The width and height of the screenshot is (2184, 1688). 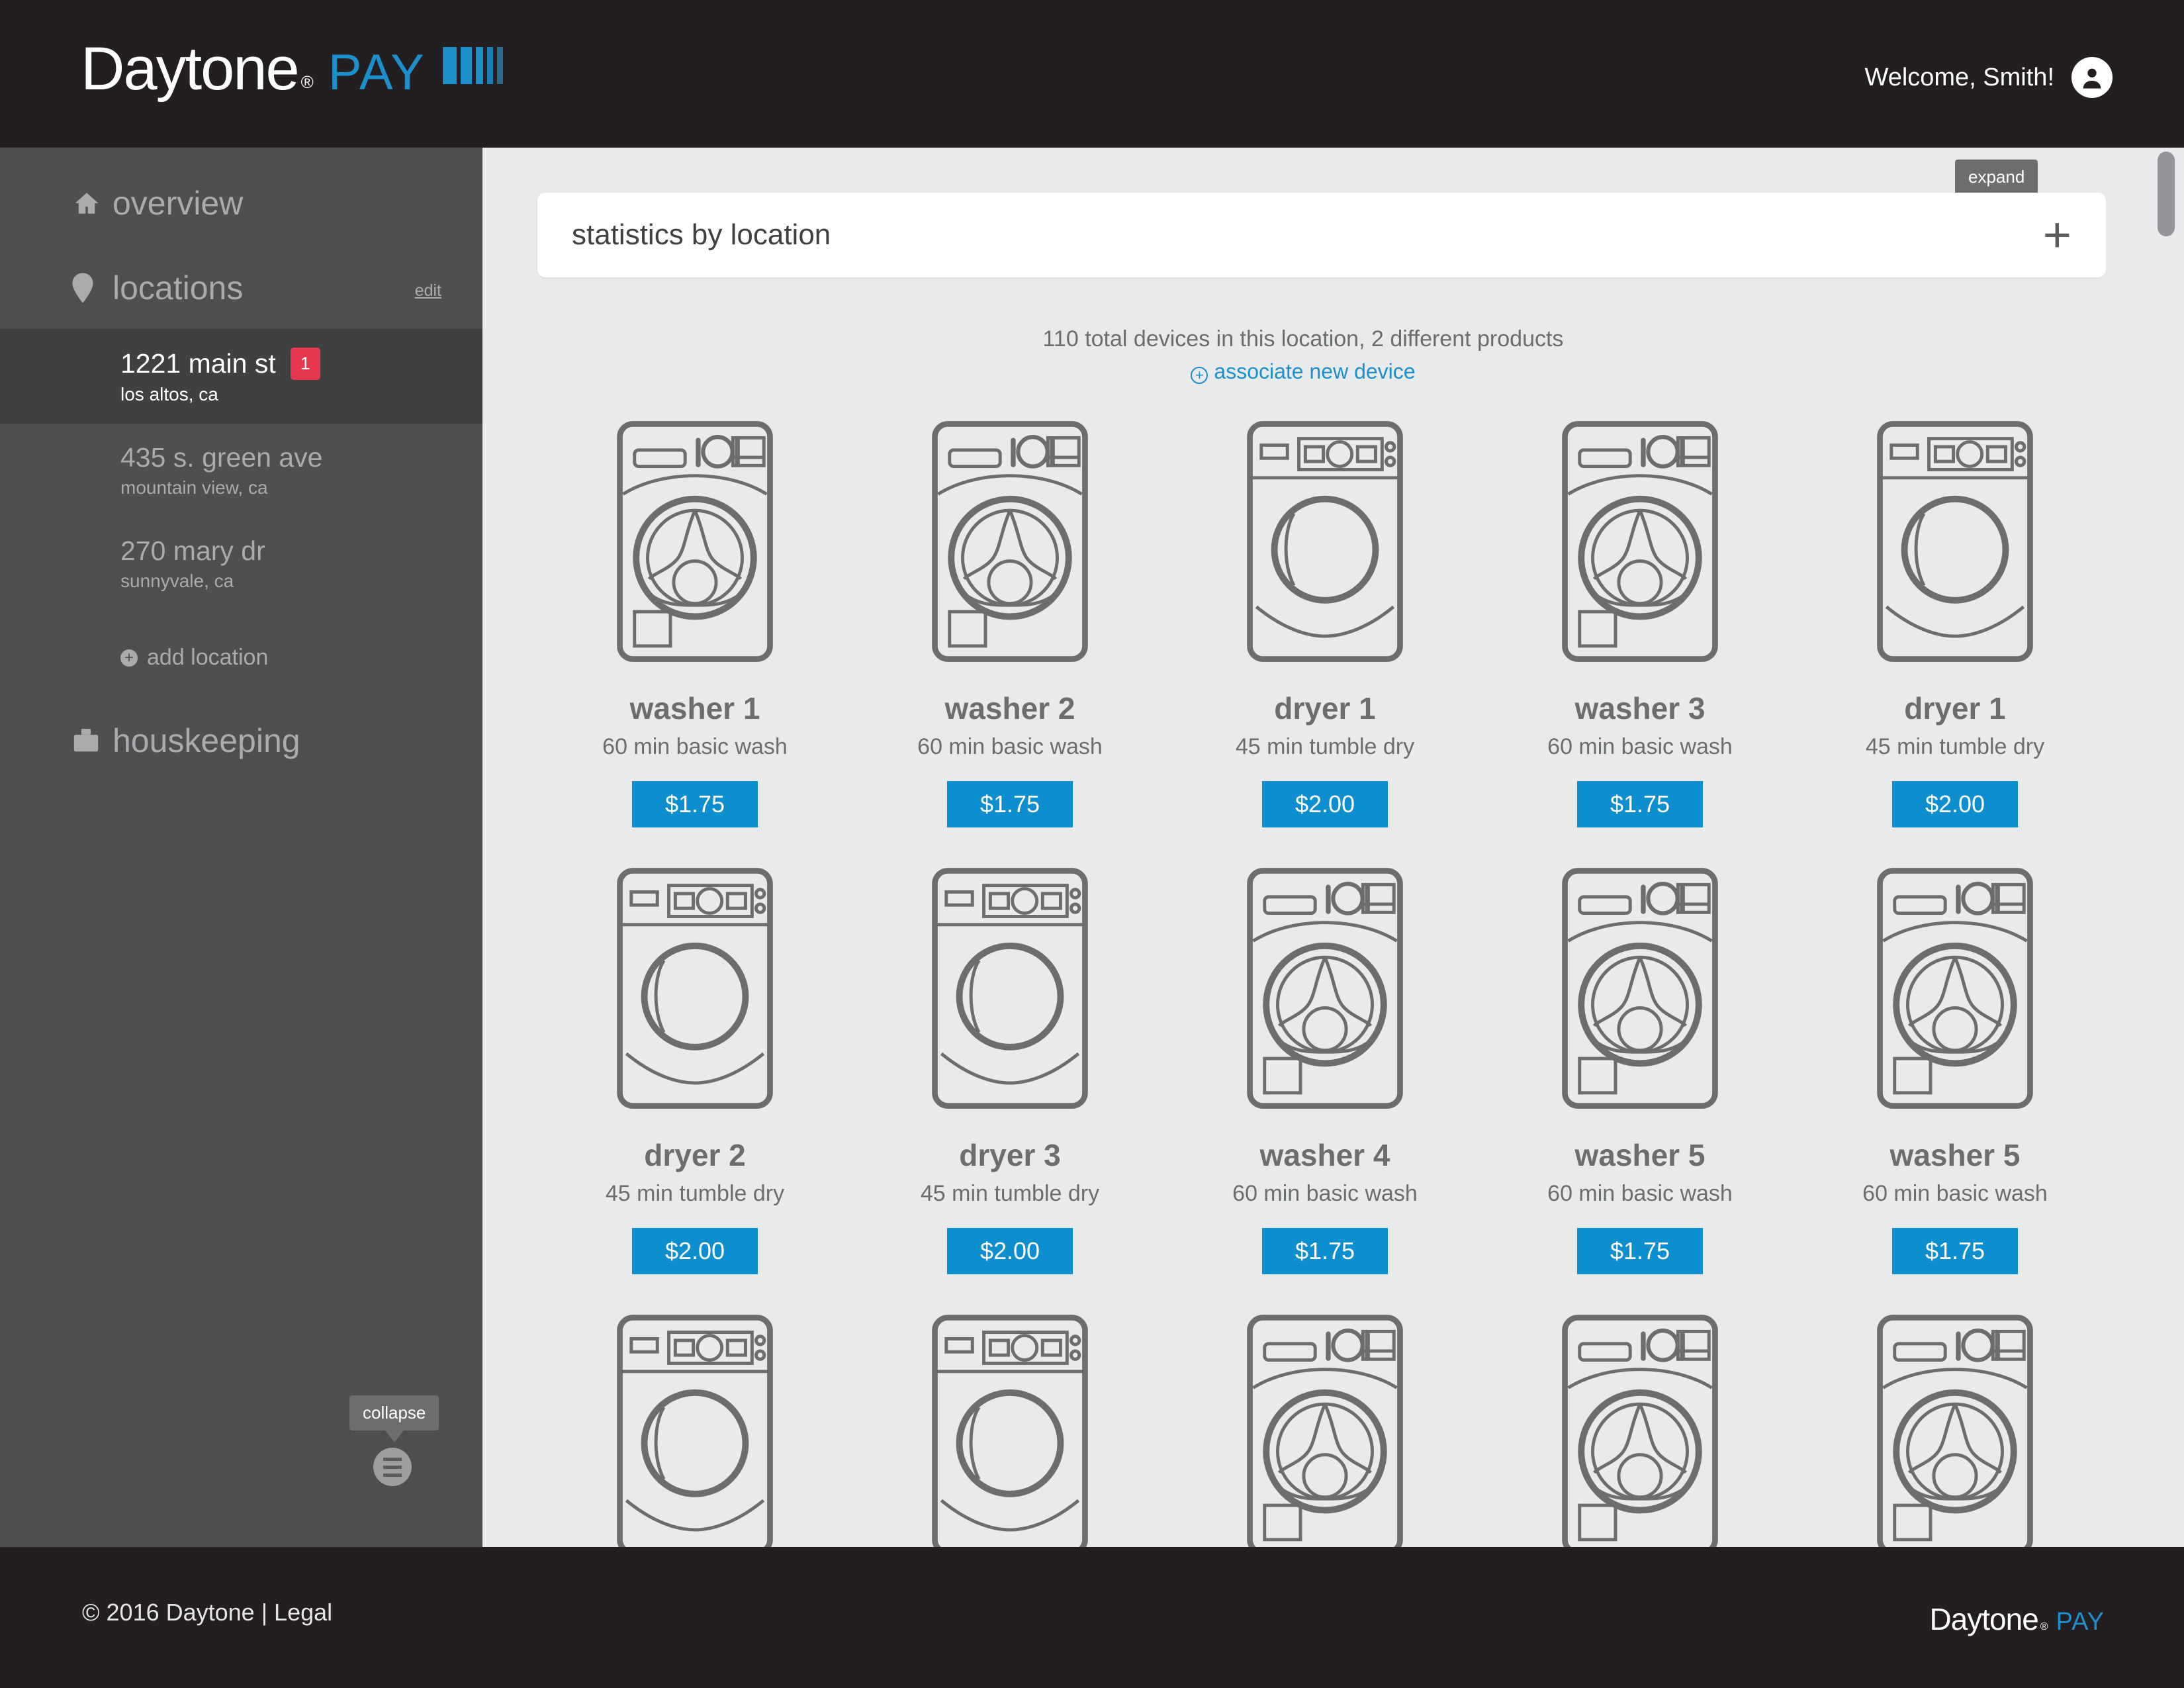 What do you see at coordinates (241, 203) in the screenshot?
I see `sidebar-item-overview: overview` at bounding box center [241, 203].